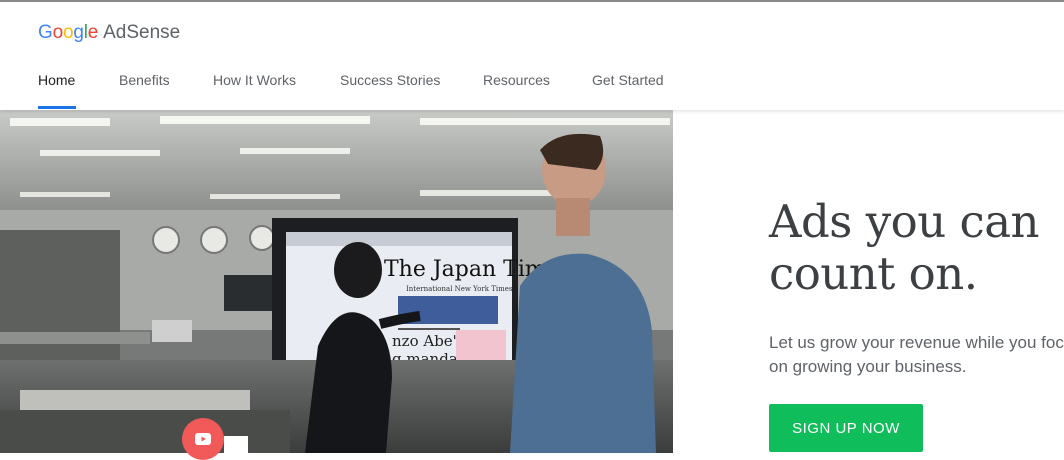  I want to click on google-wordmark: Google, so click(68, 32).